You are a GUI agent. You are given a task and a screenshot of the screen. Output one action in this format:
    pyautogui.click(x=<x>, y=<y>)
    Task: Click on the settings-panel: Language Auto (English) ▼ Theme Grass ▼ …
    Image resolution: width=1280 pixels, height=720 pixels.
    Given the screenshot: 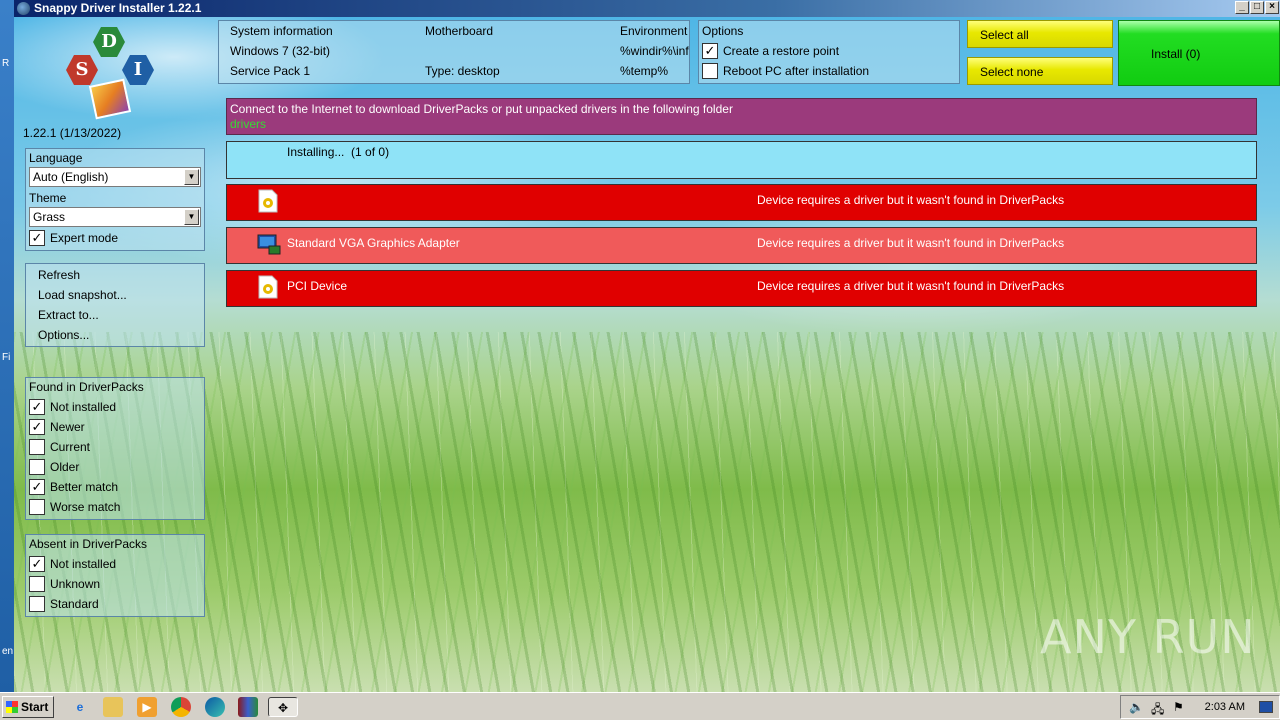 What is the action you would take?
    pyautogui.click(x=115, y=199)
    